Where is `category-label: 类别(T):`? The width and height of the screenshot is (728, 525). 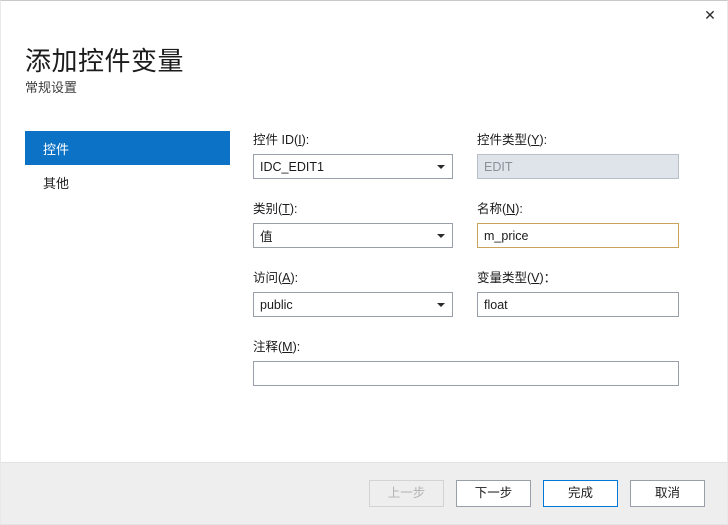
category-label: 类别(T): is located at coordinates (275, 209).